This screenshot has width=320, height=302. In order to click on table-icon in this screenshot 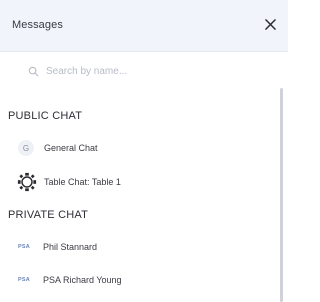, I will do `click(27, 182)`.